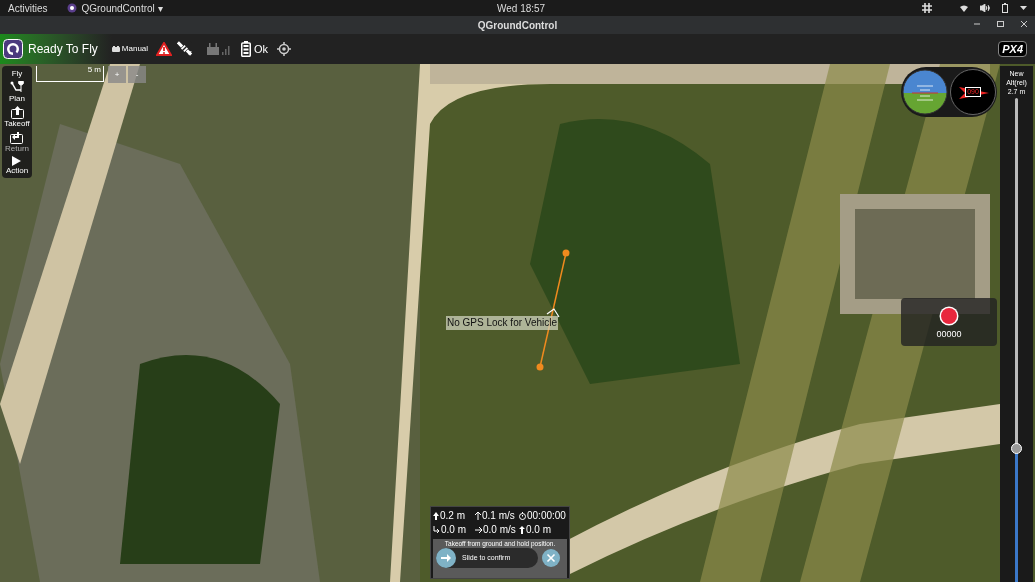  I want to click on altitude-icon, so click(436, 516).